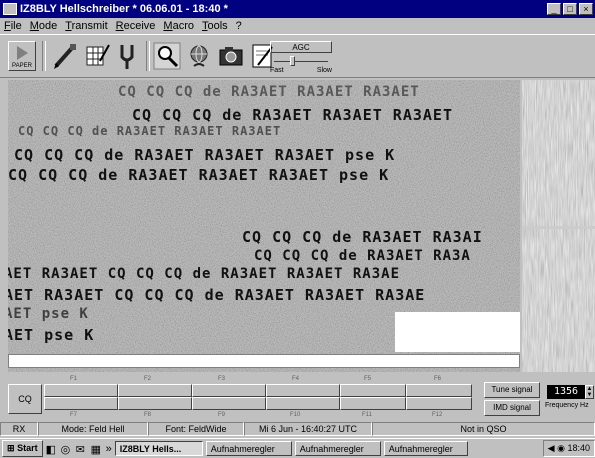 This screenshot has height=458, width=595. What do you see at coordinates (561, 448) in the screenshot?
I see `tray-network-icon: ◉` at bounding box center [561, 448].